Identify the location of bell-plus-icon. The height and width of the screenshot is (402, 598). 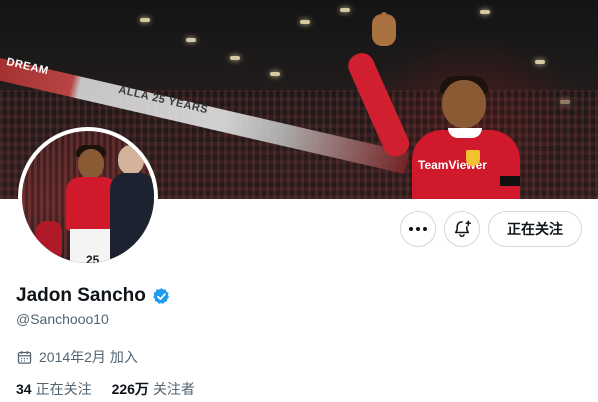
(463, 229).